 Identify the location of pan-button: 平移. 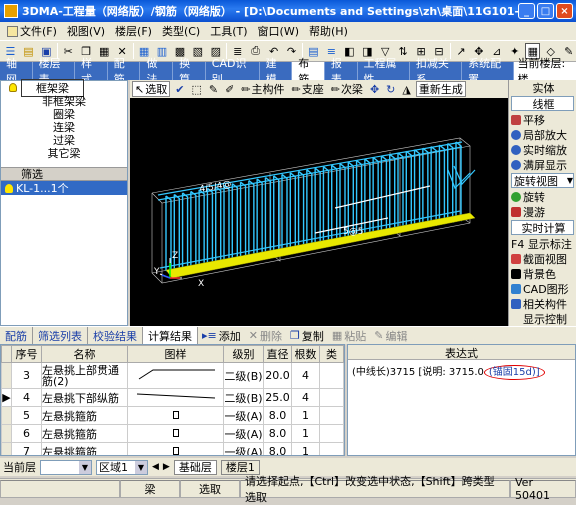
(542, 119).